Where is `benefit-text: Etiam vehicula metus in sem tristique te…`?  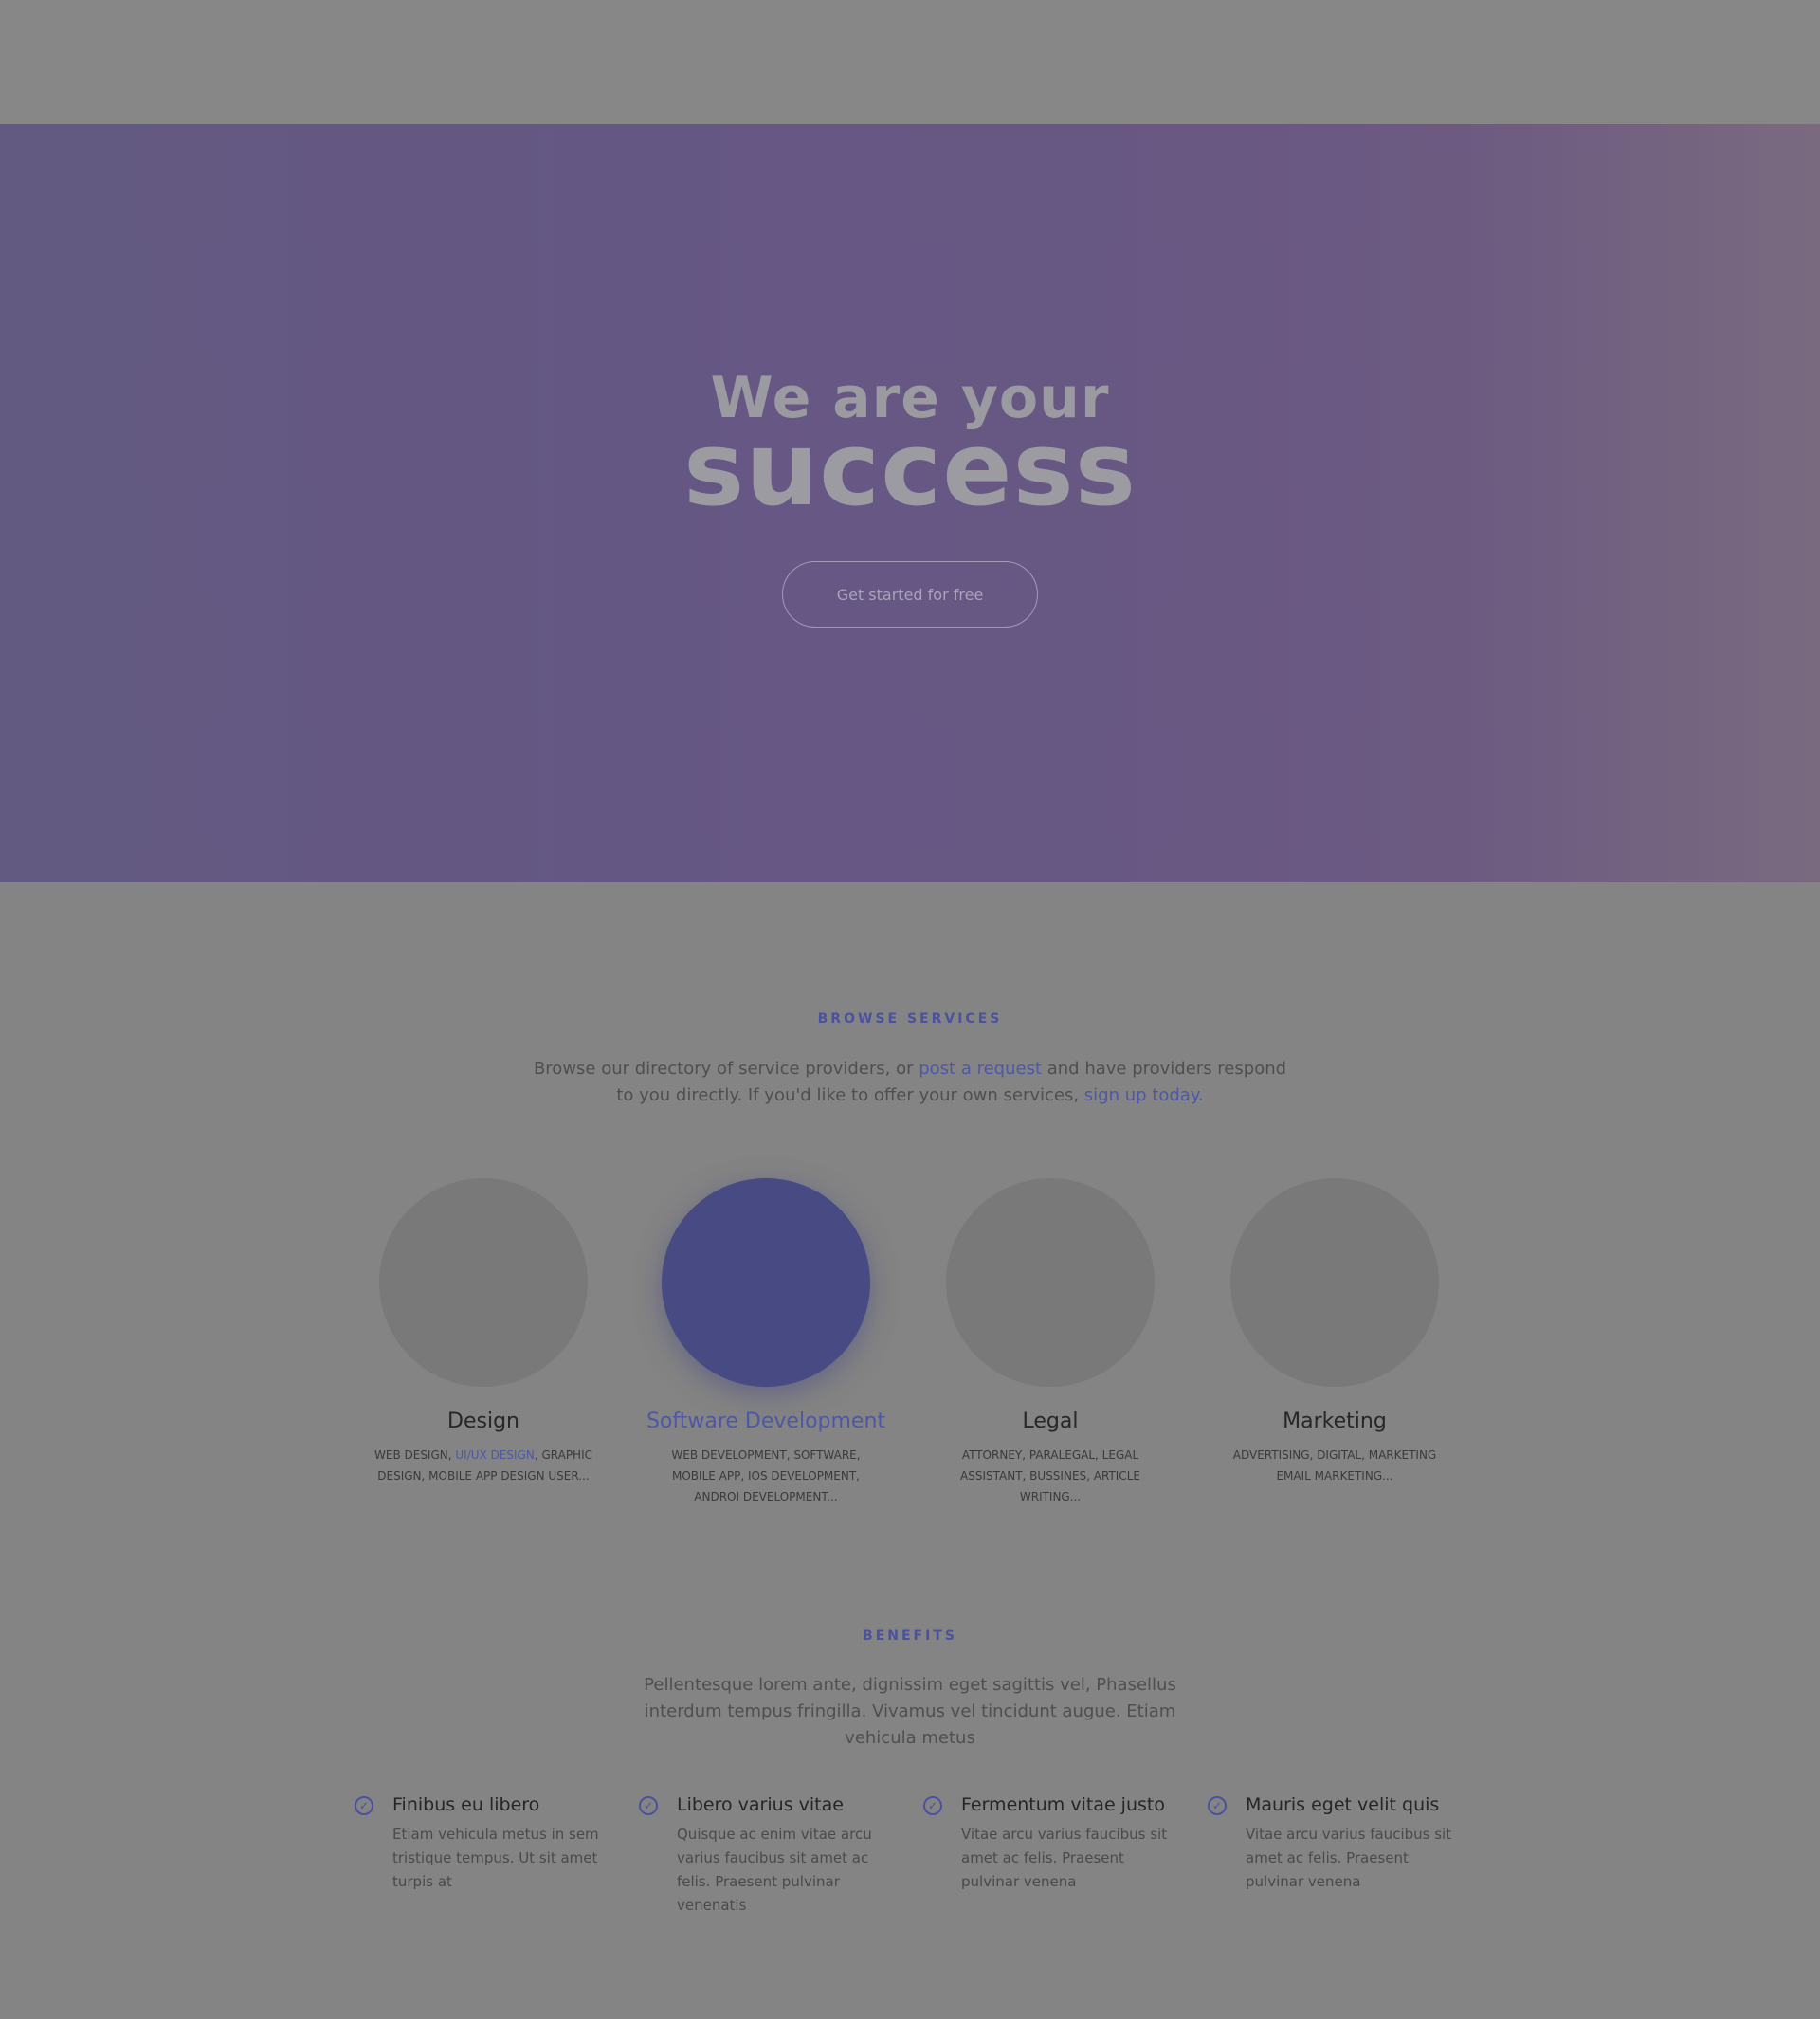
benefit-text: Etiam vehicula metus in sem tristique te… is located at coordinates (495, 1858).